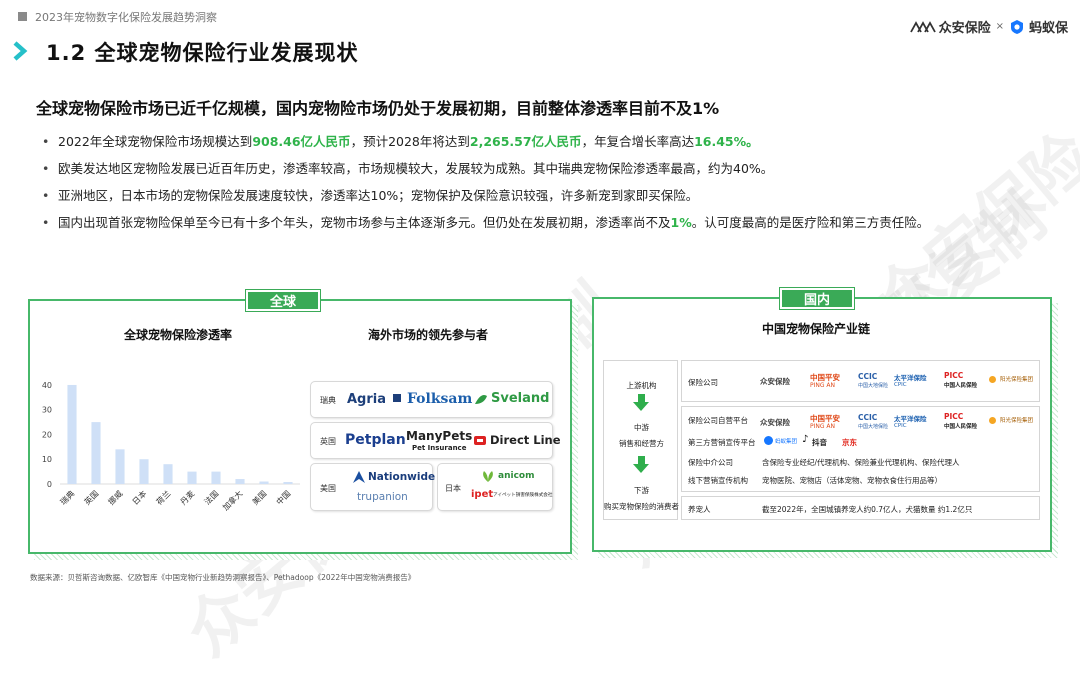 The height and width of the screenshot is (673, 1080). What do you see at coordinates (726, 141) in the screenshot?
I see `highlight-value: 16.45%。` at bounding box center [726, 141].